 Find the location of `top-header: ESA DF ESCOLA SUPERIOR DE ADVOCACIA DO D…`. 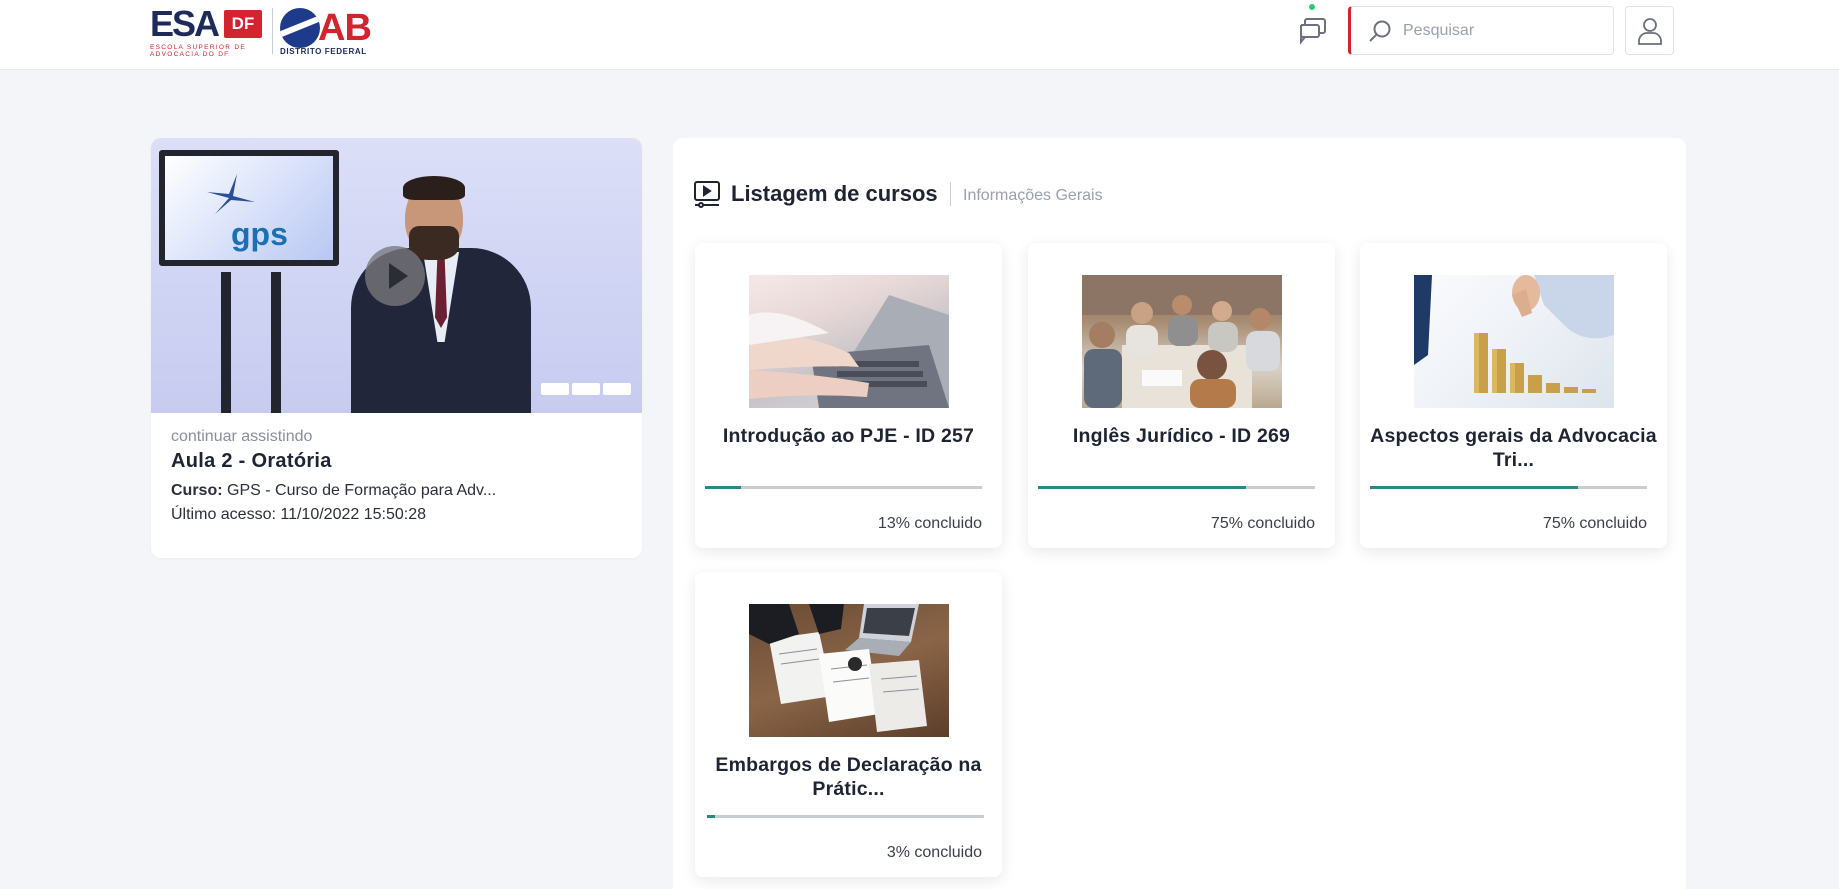

top-header: ESA DF ESCOLA SUPERIOR DE ADVOCACIA DO D… is located at coordinates (919, 35).